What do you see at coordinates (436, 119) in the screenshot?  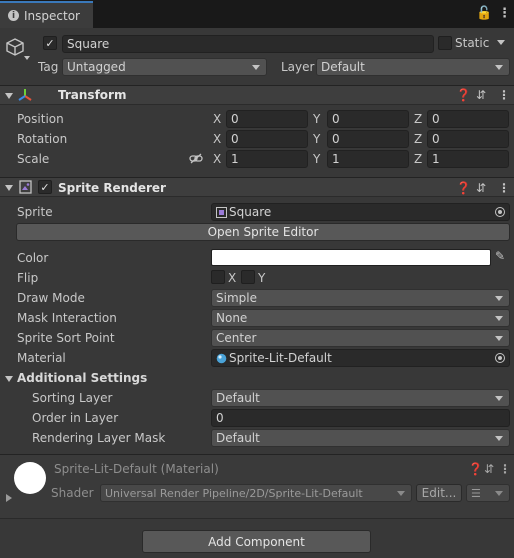 I see `position-z-value: 0` at bounding box center [436, 119].